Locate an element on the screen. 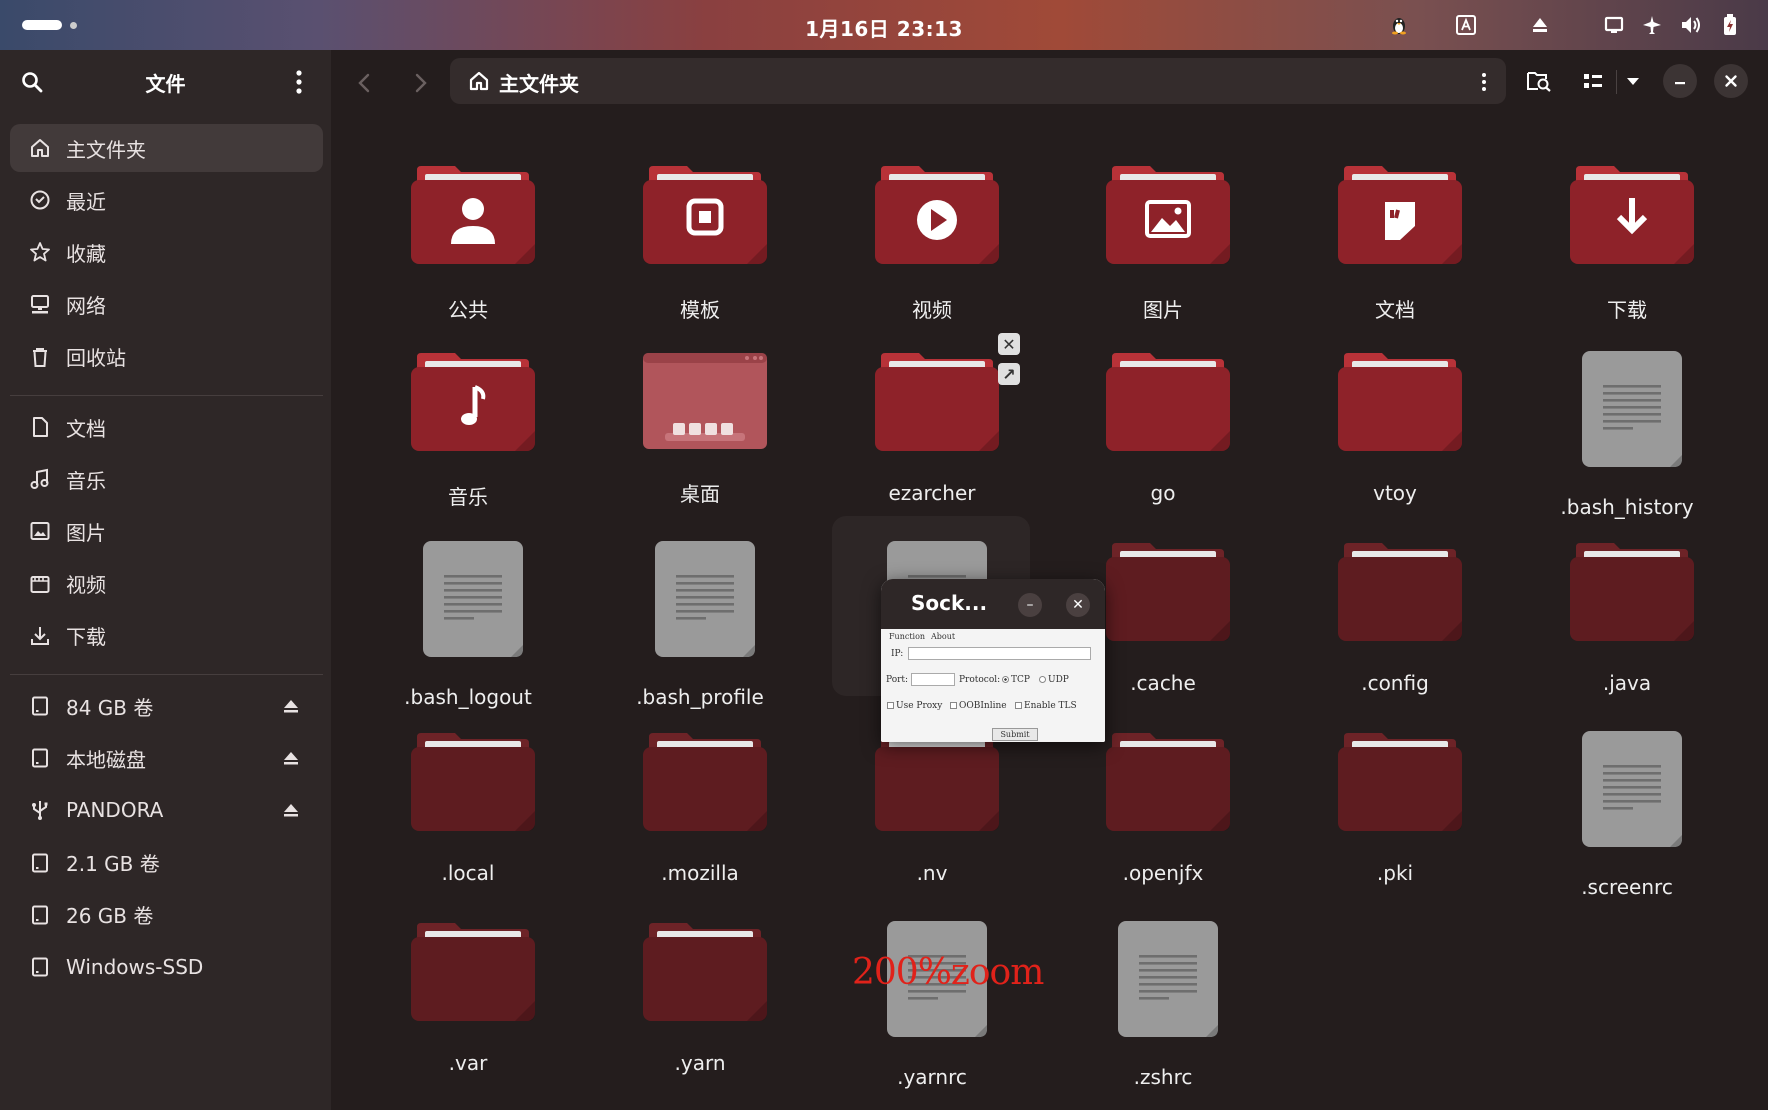 The width and height of the screenshot is (1768, 1110). sidebar-item-视频: 视频 is located at coordinates (166, 584).